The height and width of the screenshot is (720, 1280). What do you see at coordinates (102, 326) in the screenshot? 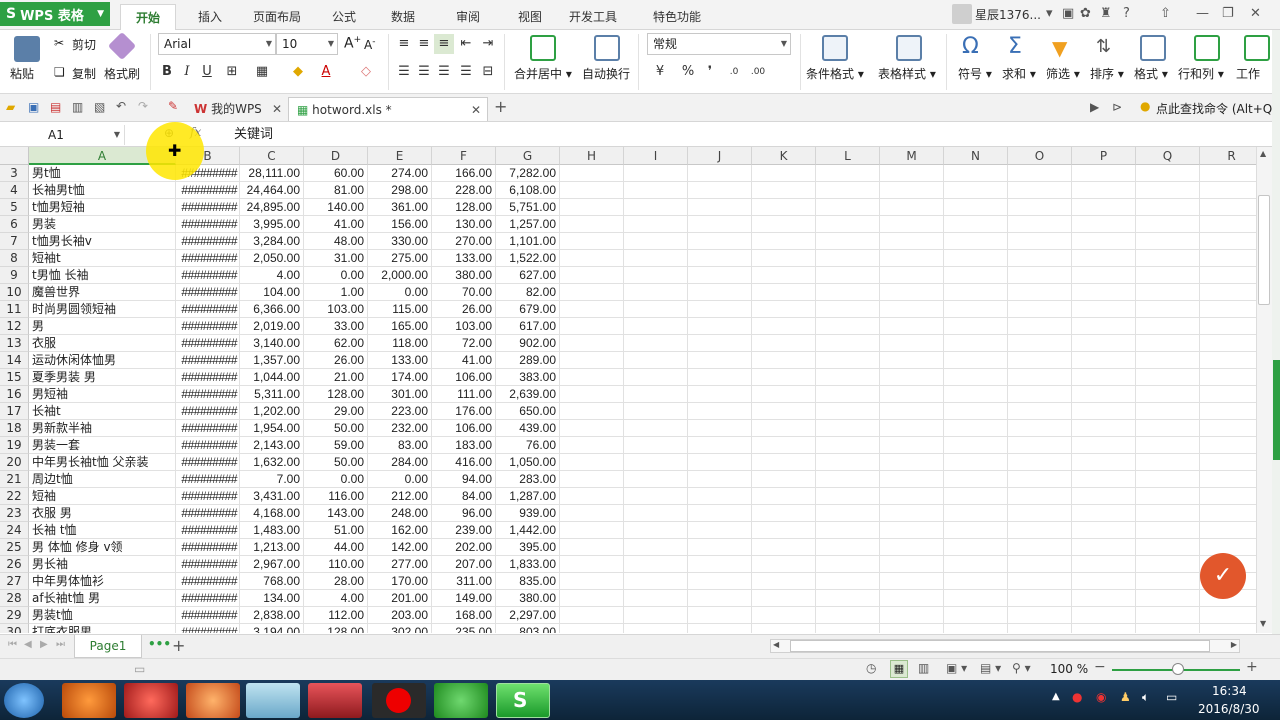
I see `cell-a: 男` at bounding box center [102, 326].